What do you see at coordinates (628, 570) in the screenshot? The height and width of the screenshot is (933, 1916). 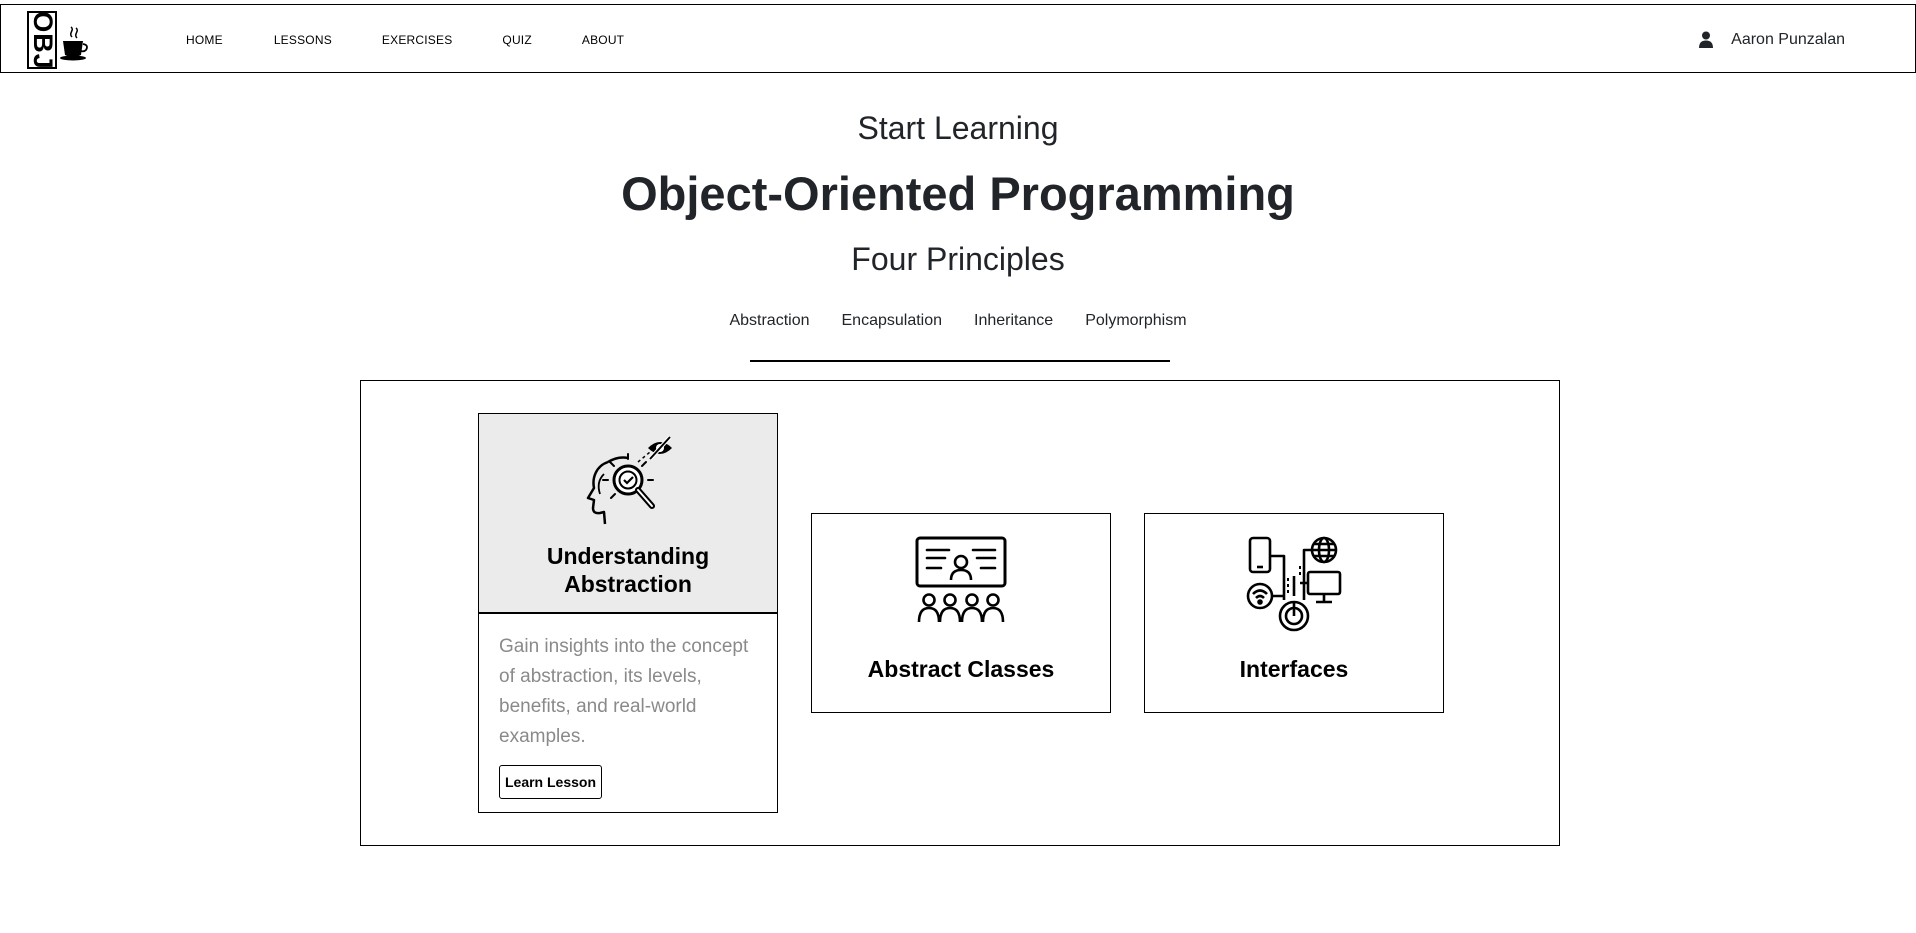 I see `card-title: Understanding Abstraction` at bounding box center [628, 570].